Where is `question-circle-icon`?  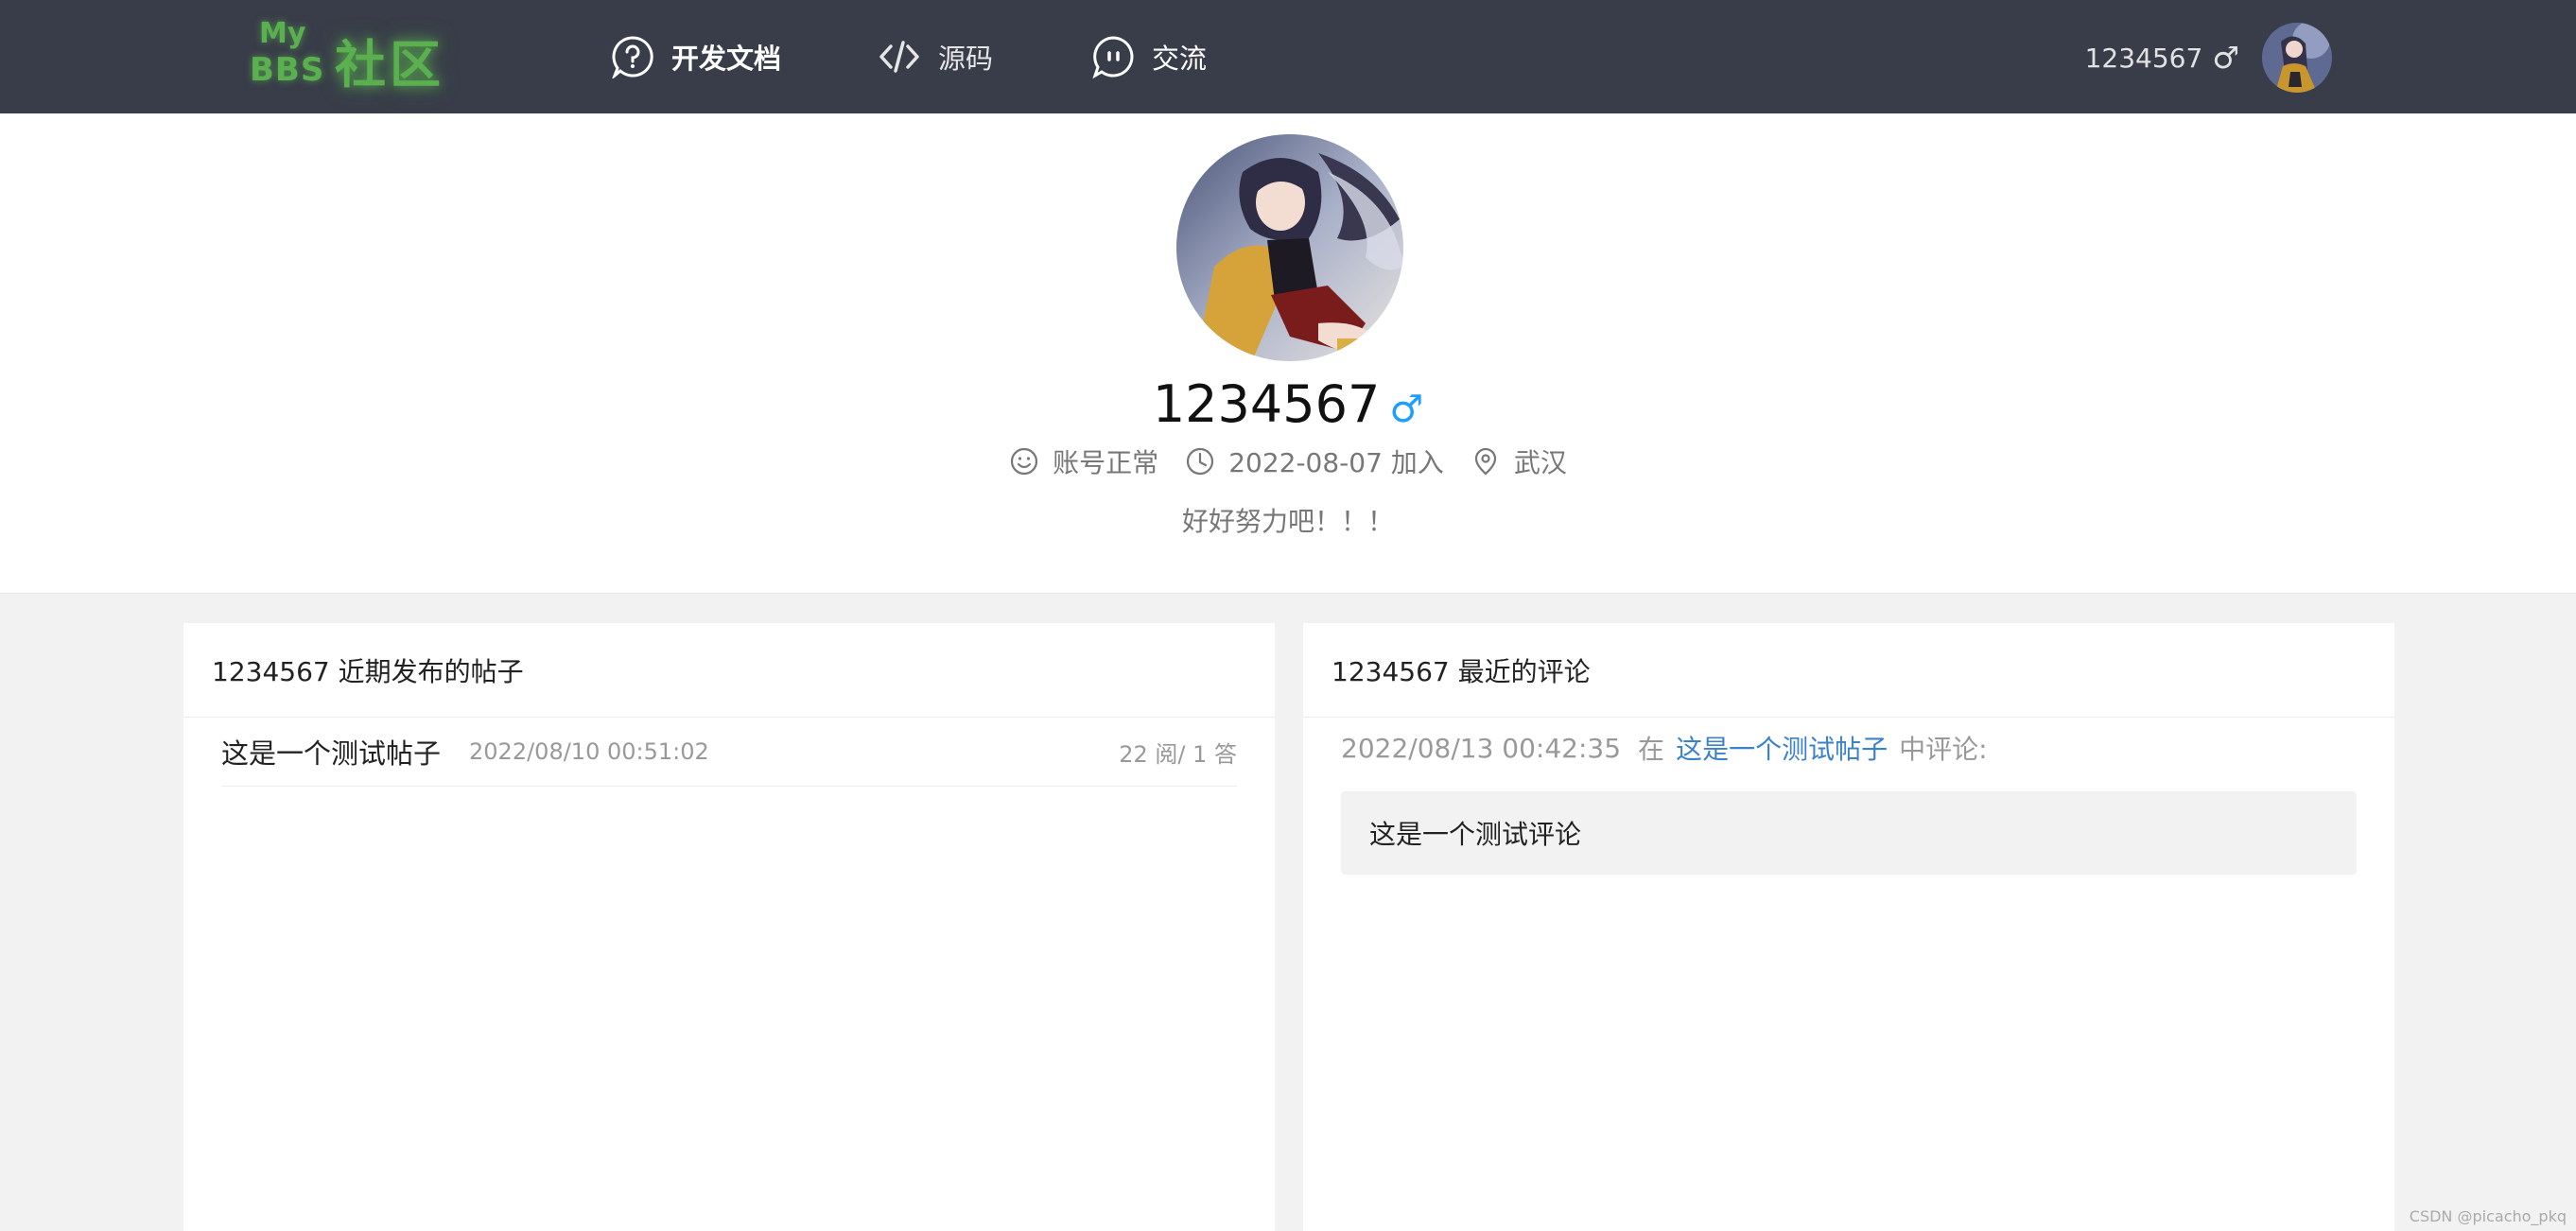 question-circle-icon is located at coordinates (632, 57).